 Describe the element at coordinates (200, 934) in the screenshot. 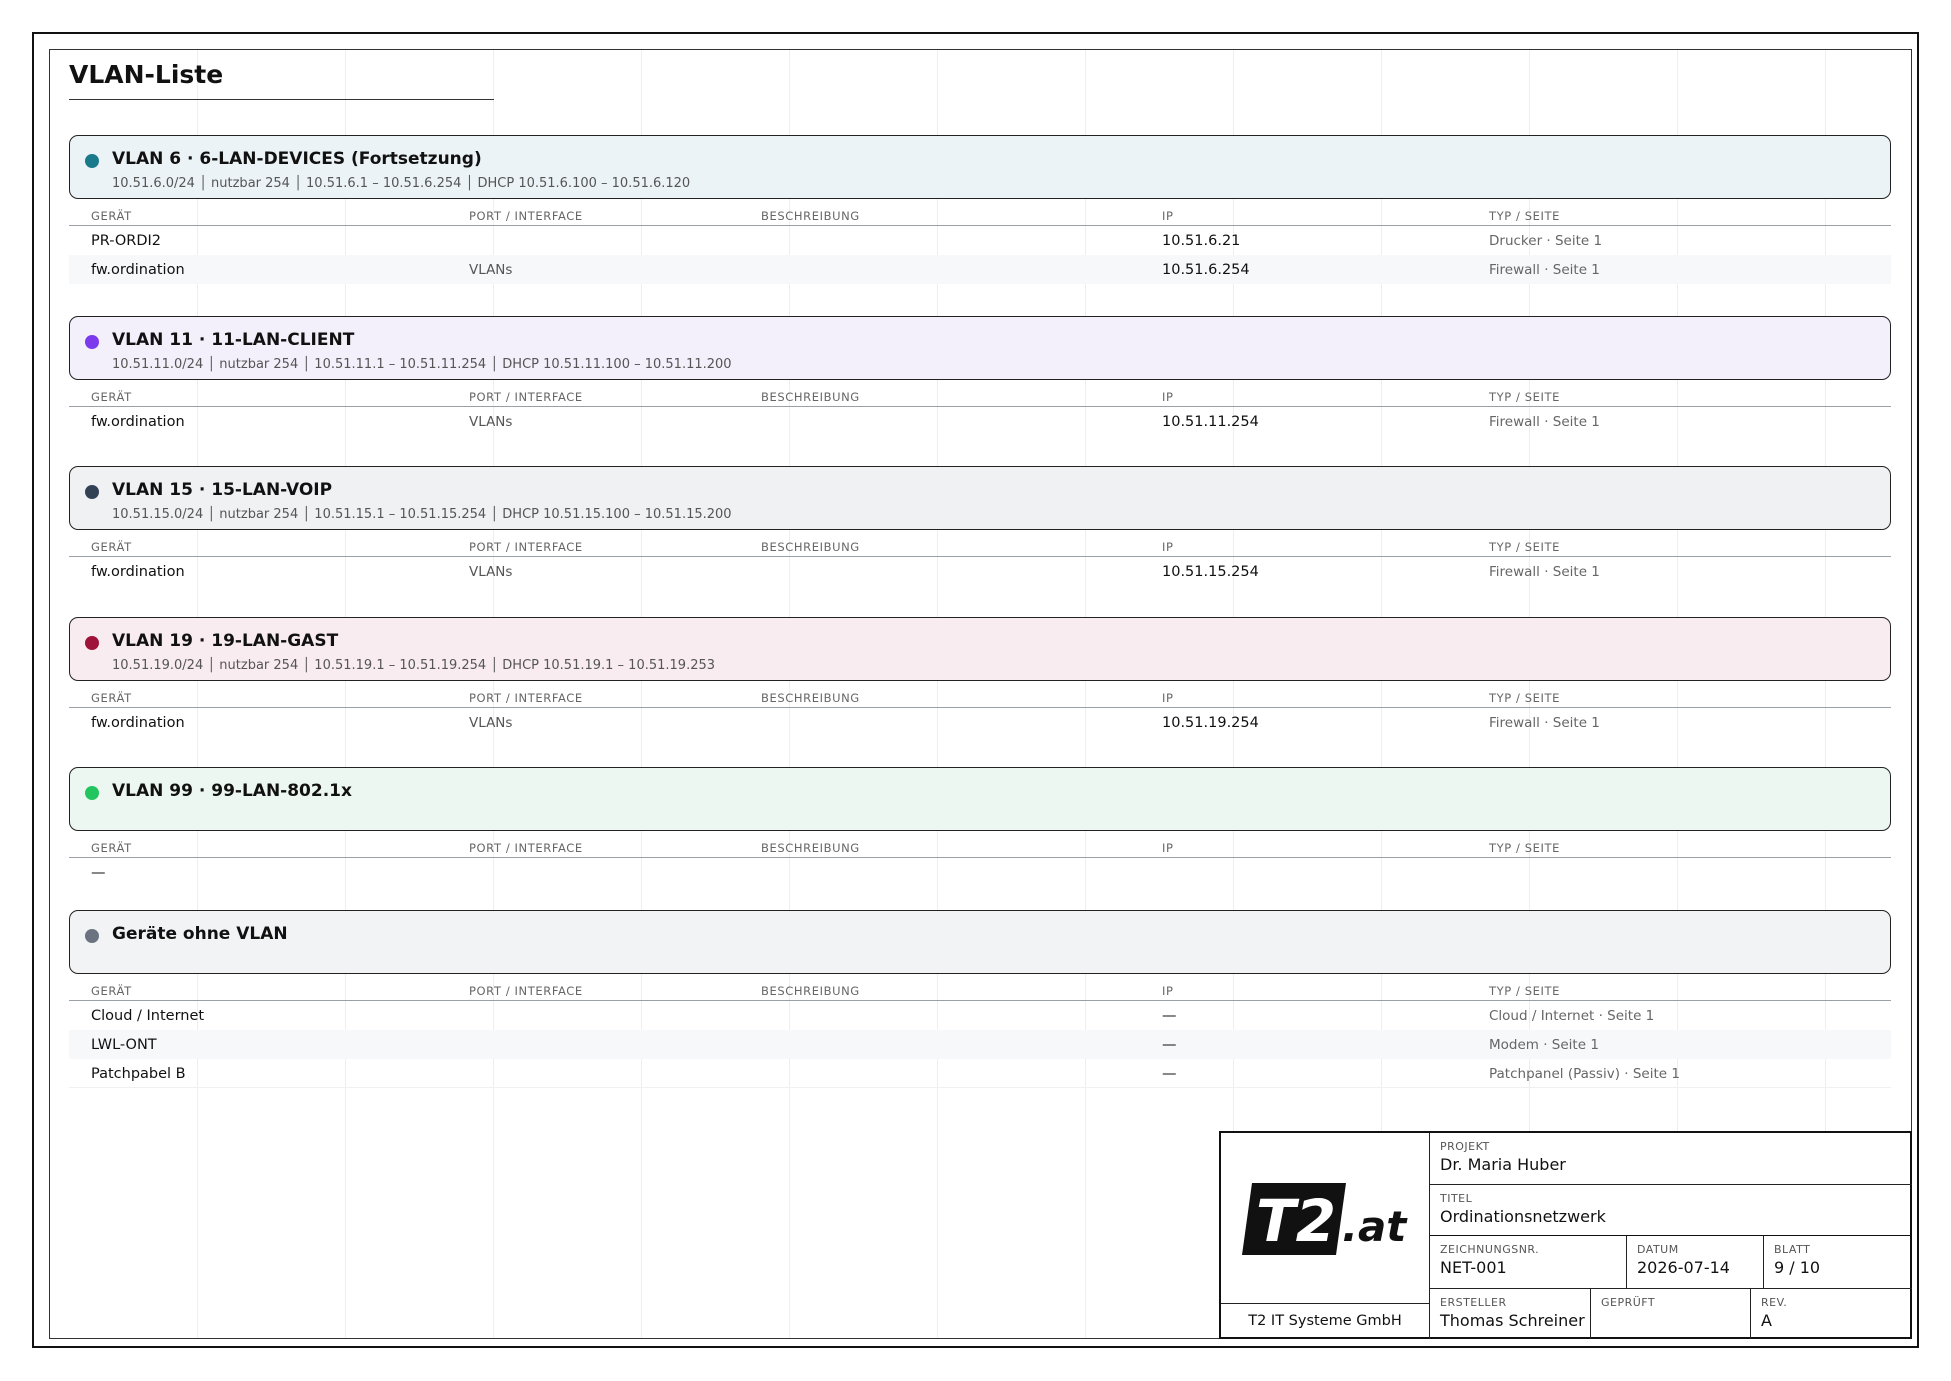

I see `vlan-title: Geräte ohne VLAN` at that location.